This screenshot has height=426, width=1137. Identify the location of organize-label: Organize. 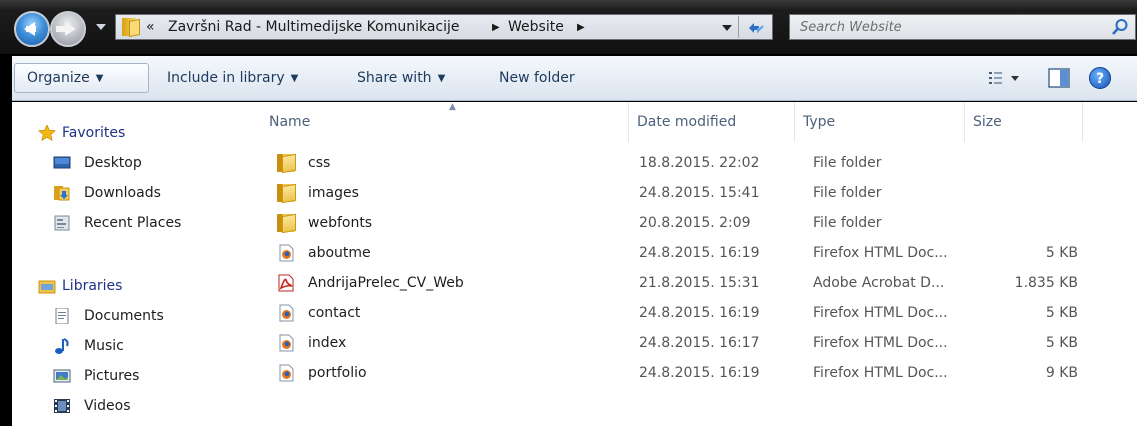
(58, 78).